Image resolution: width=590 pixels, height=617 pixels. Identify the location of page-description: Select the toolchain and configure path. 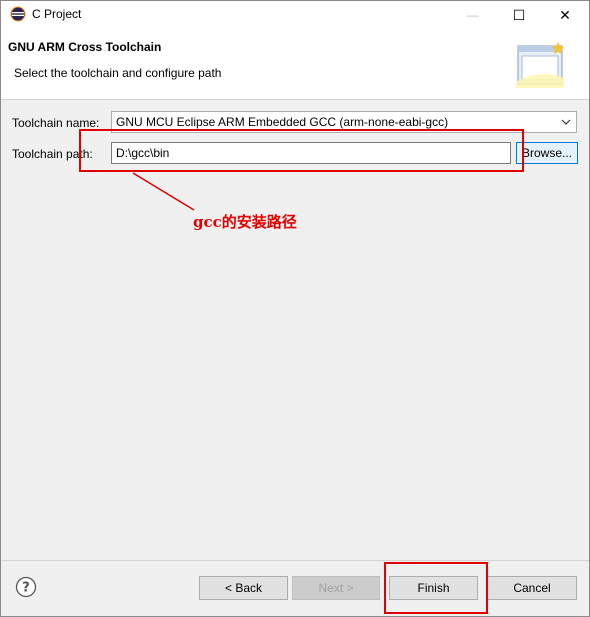
(118, 73).